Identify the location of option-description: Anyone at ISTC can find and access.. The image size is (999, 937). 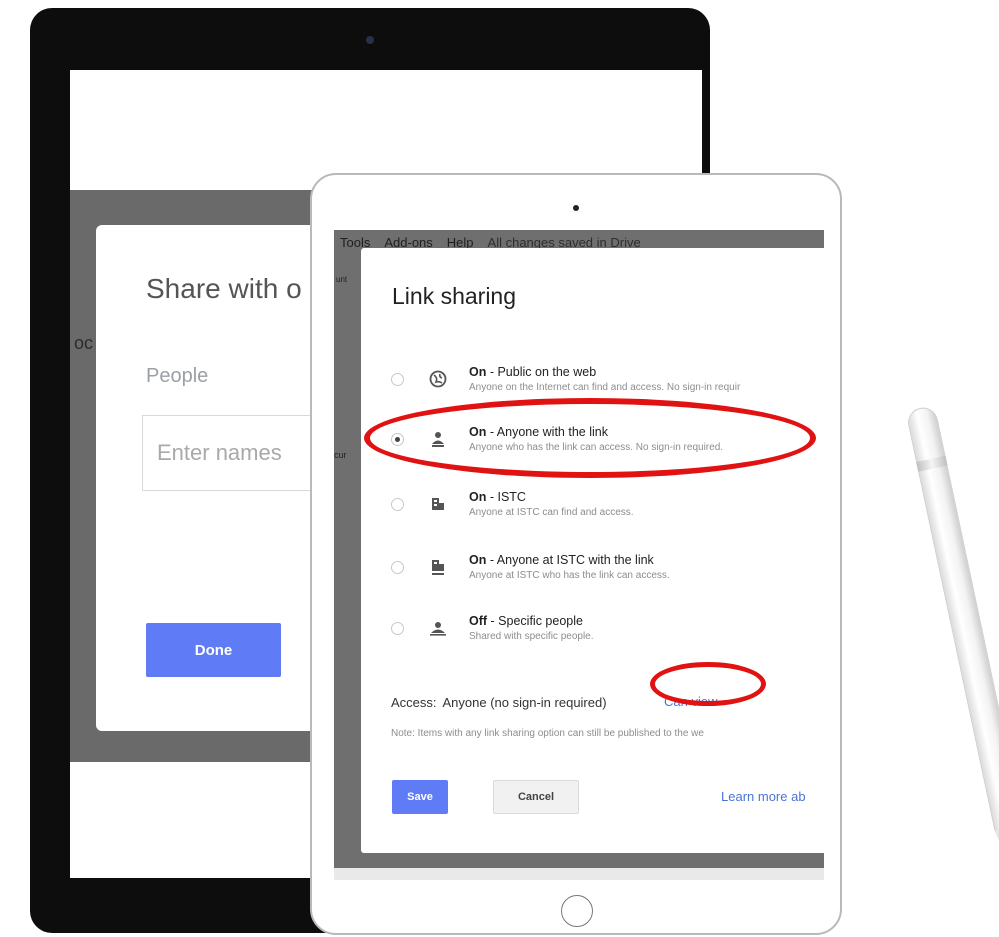
(551, 512).